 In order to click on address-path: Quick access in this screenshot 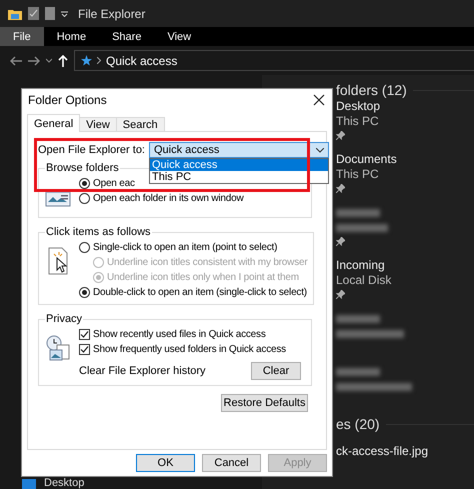, I will do `click(142, 61)`.